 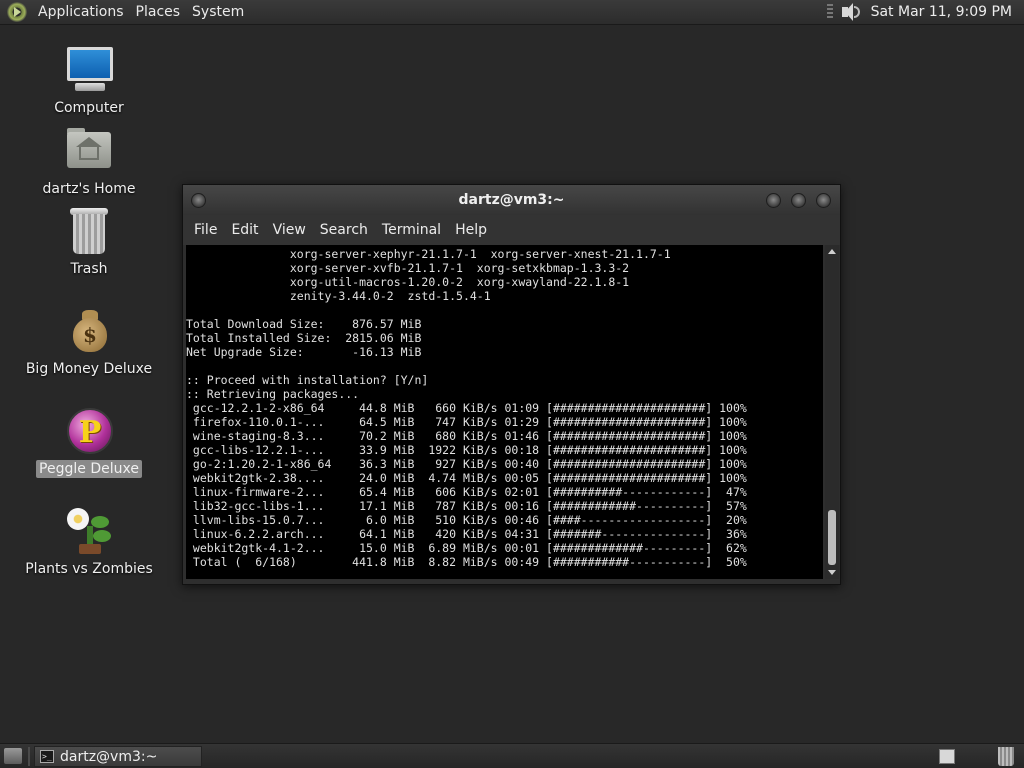 I want to click on taskbar-label: dartz@vm3:~, so click(x=109, y=756).